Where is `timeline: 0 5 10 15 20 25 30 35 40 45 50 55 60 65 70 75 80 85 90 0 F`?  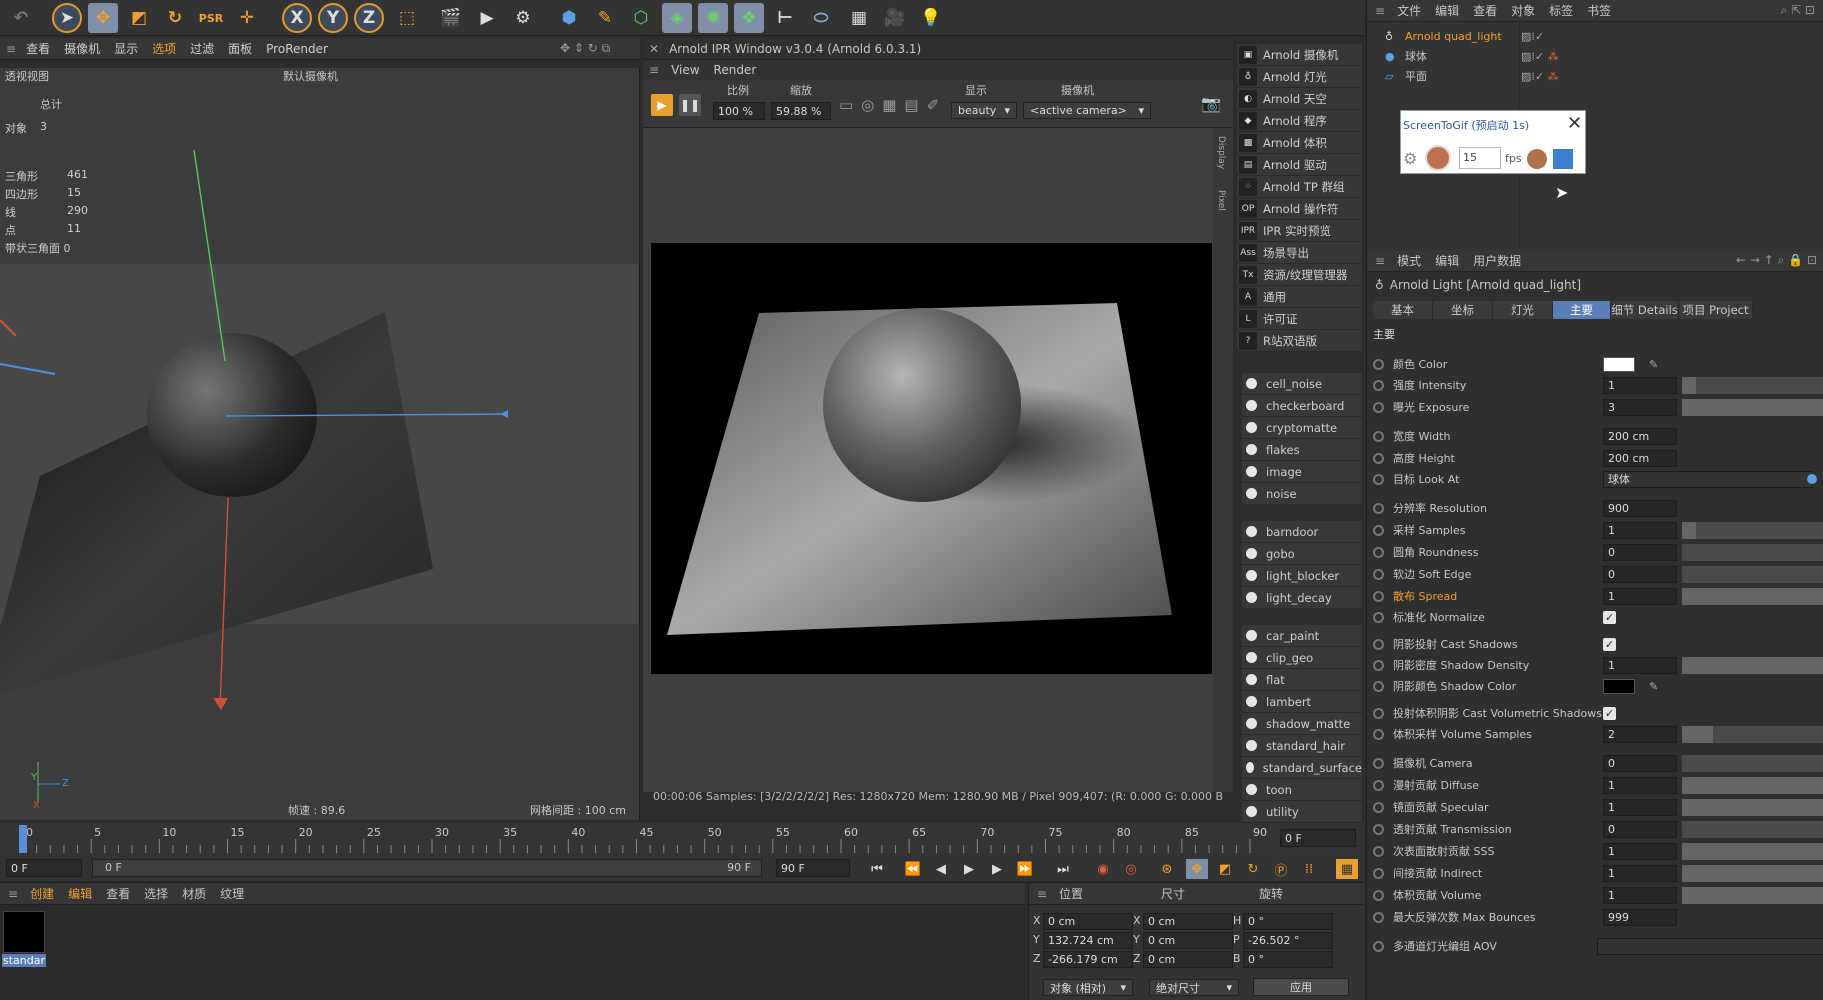 timeline: 0 5 10 15 20 25 30 35 40 45 50 55 60 65 70 75 80 85 90 0 F is located at coordinates (682, 839).